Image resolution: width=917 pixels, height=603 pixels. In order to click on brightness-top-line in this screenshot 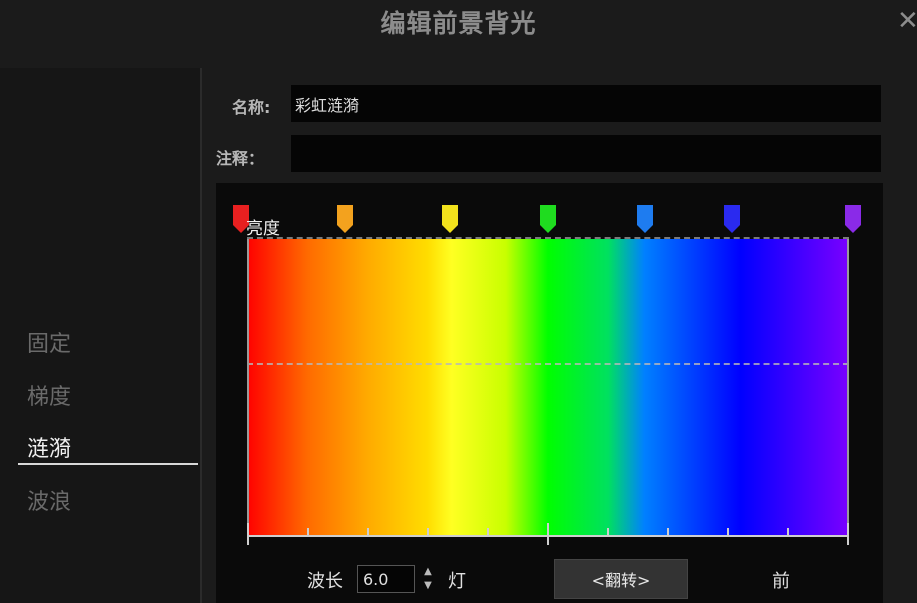, I will do `click(548, 238)`.